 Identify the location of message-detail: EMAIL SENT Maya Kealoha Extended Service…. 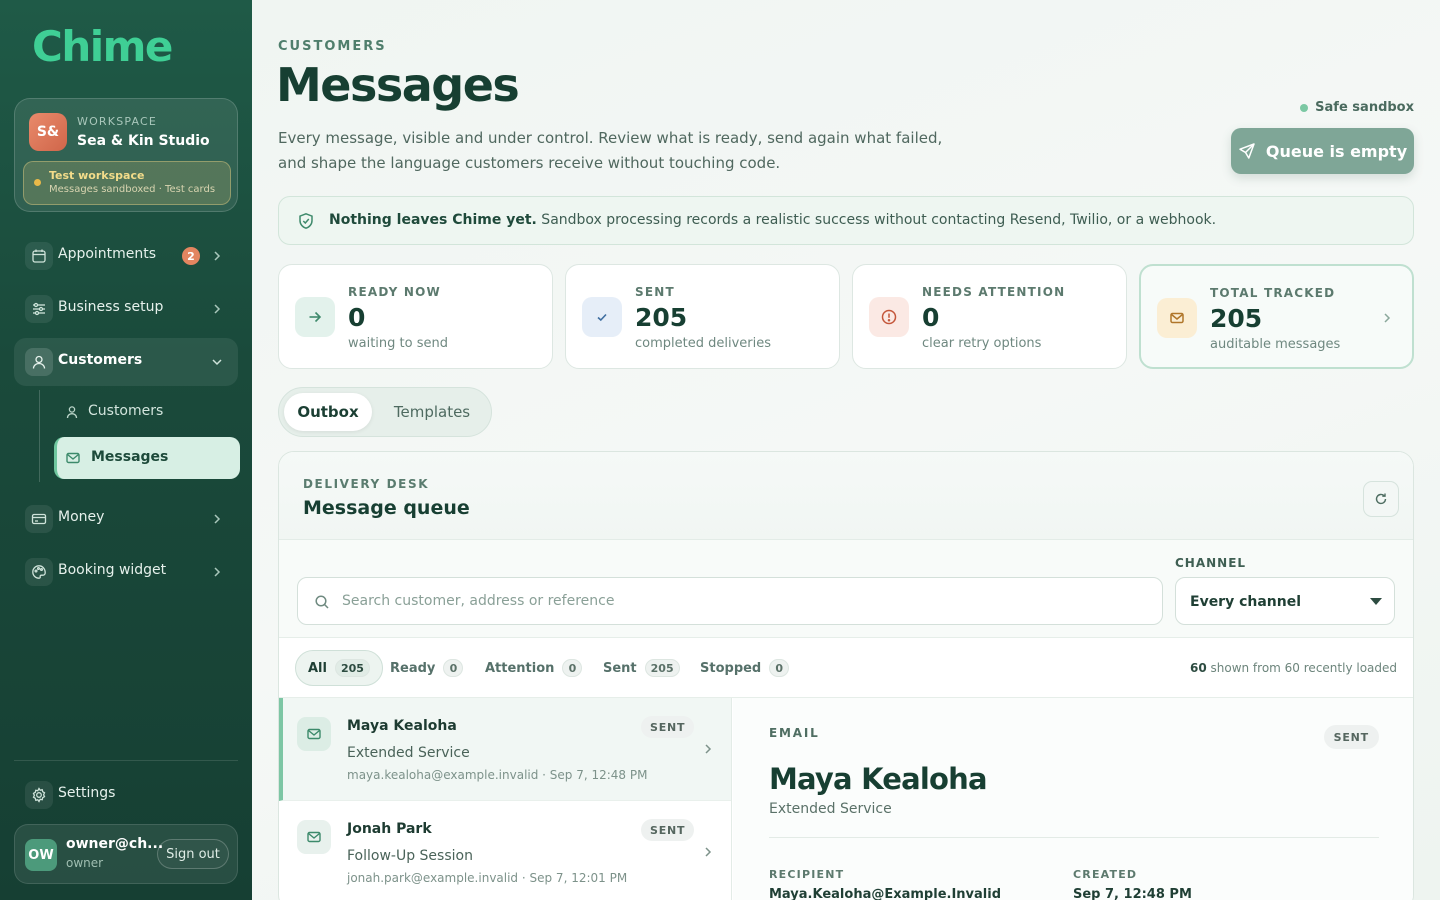
(1073, 799).